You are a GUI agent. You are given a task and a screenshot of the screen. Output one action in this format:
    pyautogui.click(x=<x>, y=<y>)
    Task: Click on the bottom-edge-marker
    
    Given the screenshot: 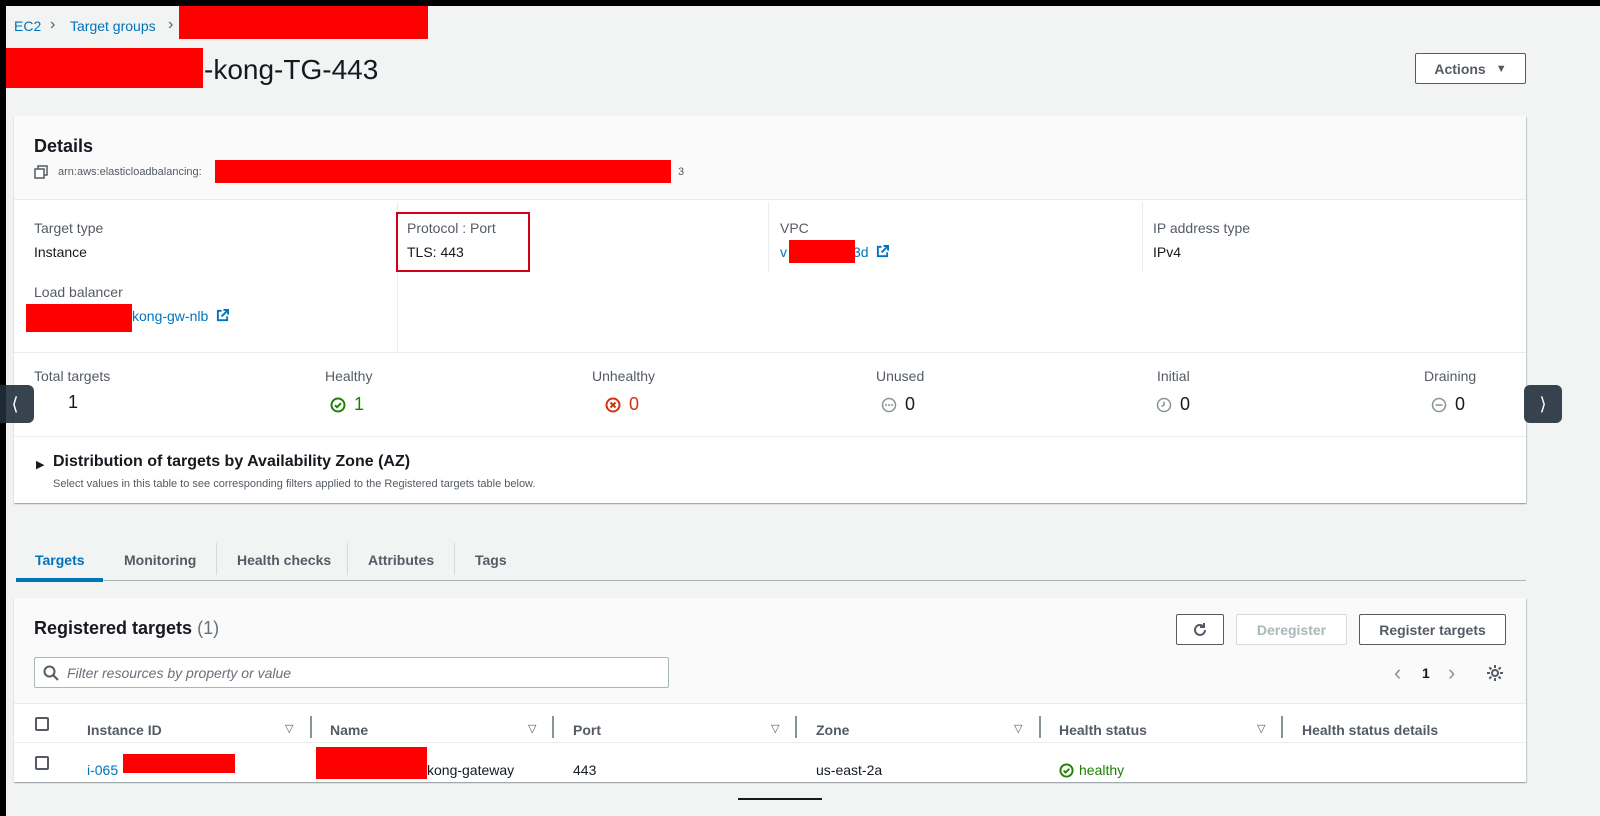 What is the action you would take?
    pyautogui.click(x=780, y=799)
    